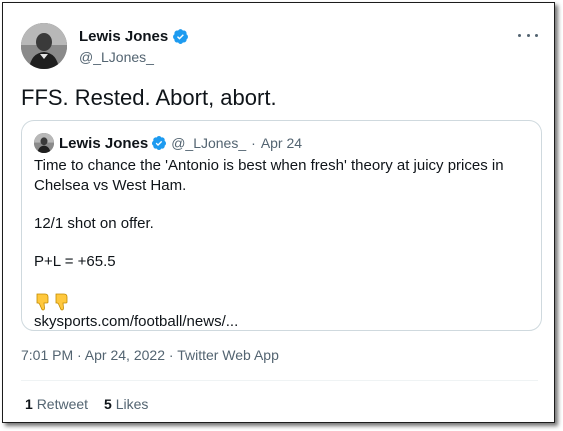 The height and width of the screenshot is (431, 563). Describe the element at coordinates (62, 404) in the screenshot. I see `retweets-label: Retweet` at that location.